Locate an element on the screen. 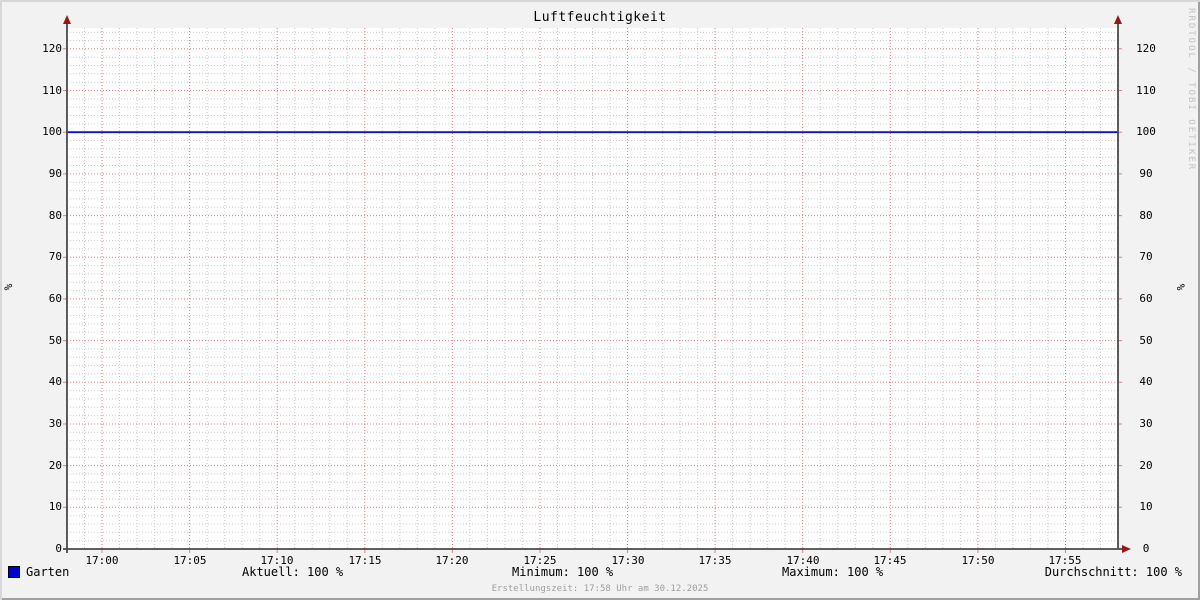 This screenshot has width=1200, height=600. rrdtool-watermark: RRDTOOL / TOBI OETIKER is located at coordinates (1191, 90).